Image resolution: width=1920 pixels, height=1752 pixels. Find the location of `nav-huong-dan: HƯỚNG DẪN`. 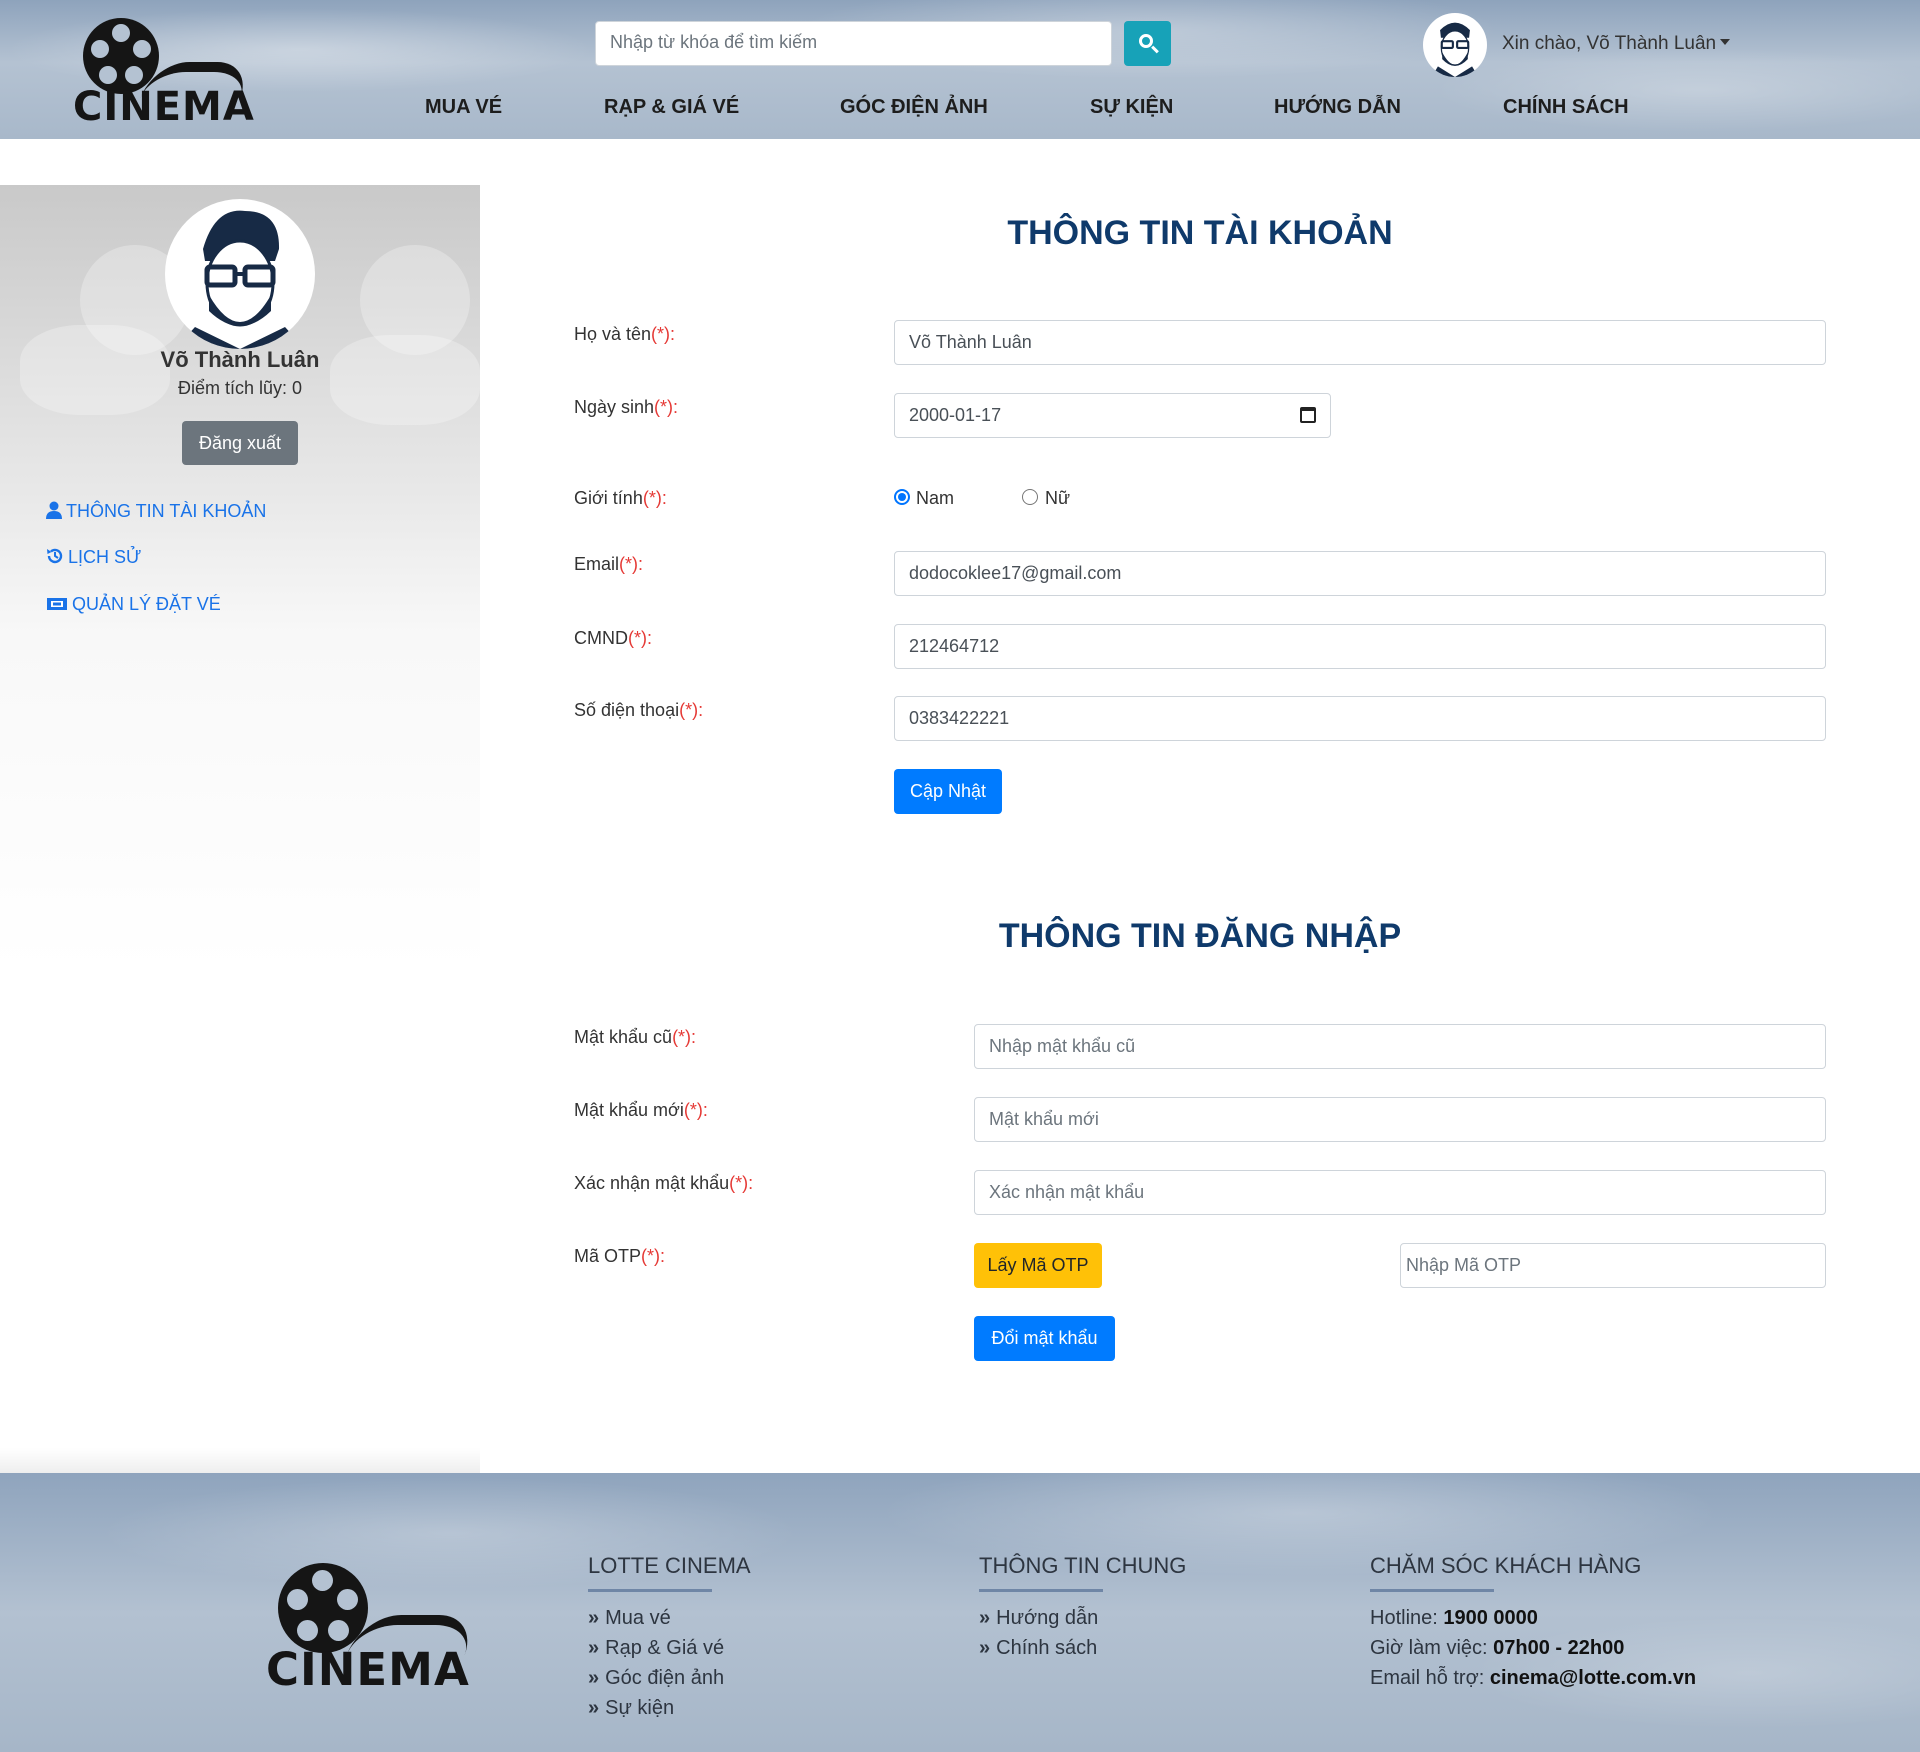

nav-huong-dan: HƯỚNG DẪN is located at coordinates (1337, 107).